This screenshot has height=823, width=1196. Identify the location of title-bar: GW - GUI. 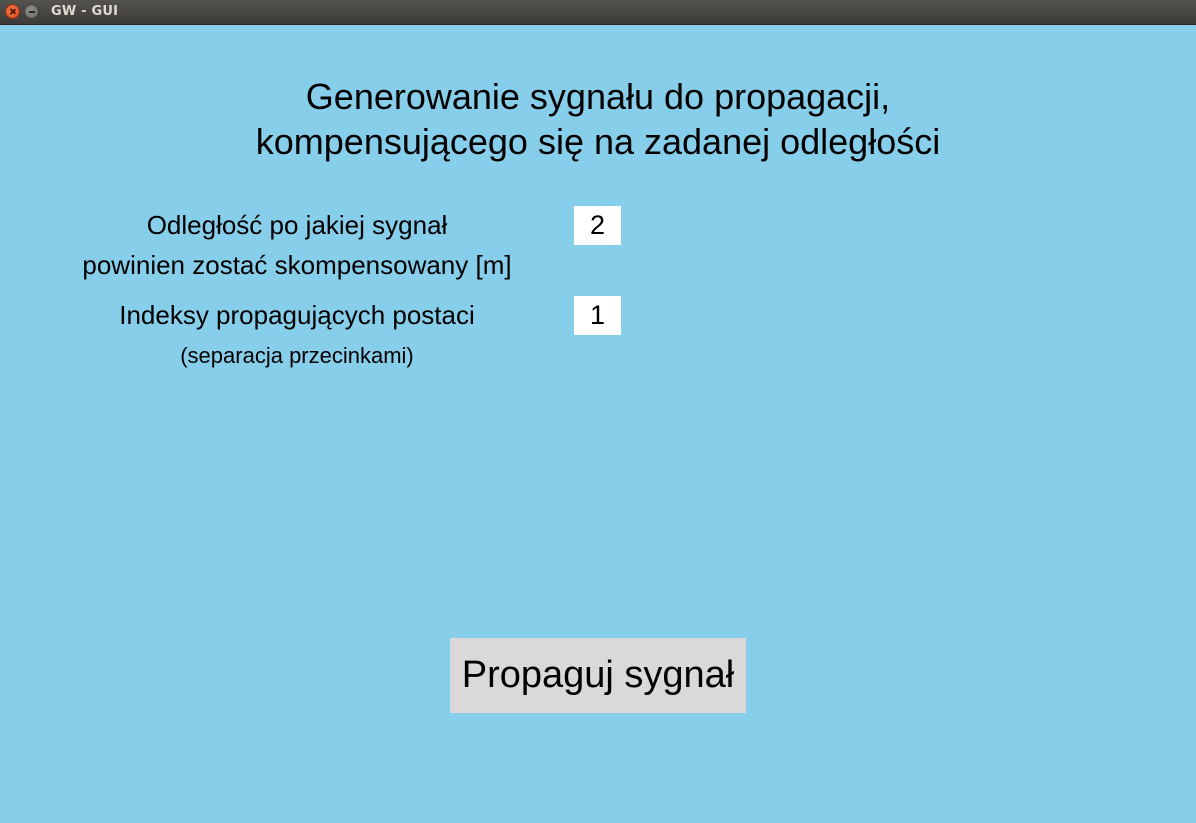
(598, 12).